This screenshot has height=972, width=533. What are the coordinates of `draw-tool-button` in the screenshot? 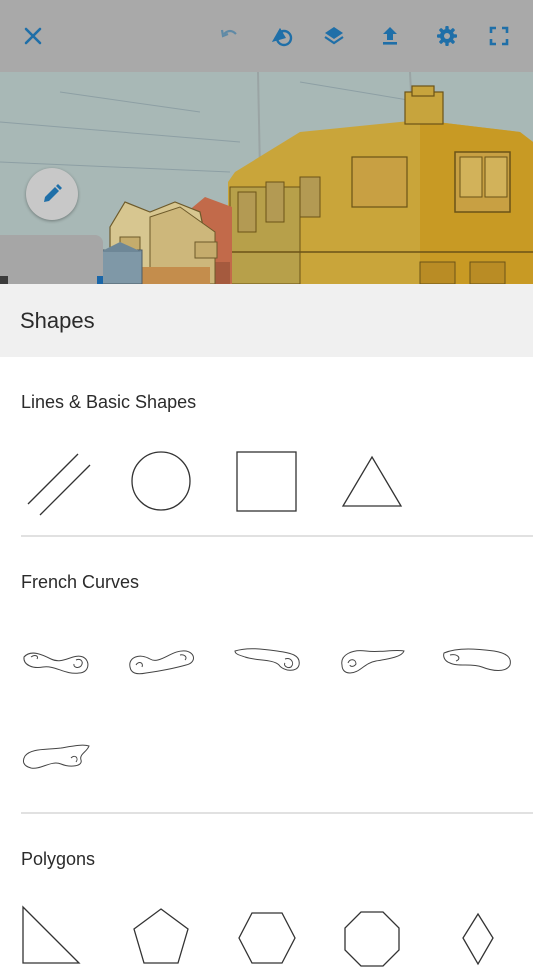 It's located at (52, 194).